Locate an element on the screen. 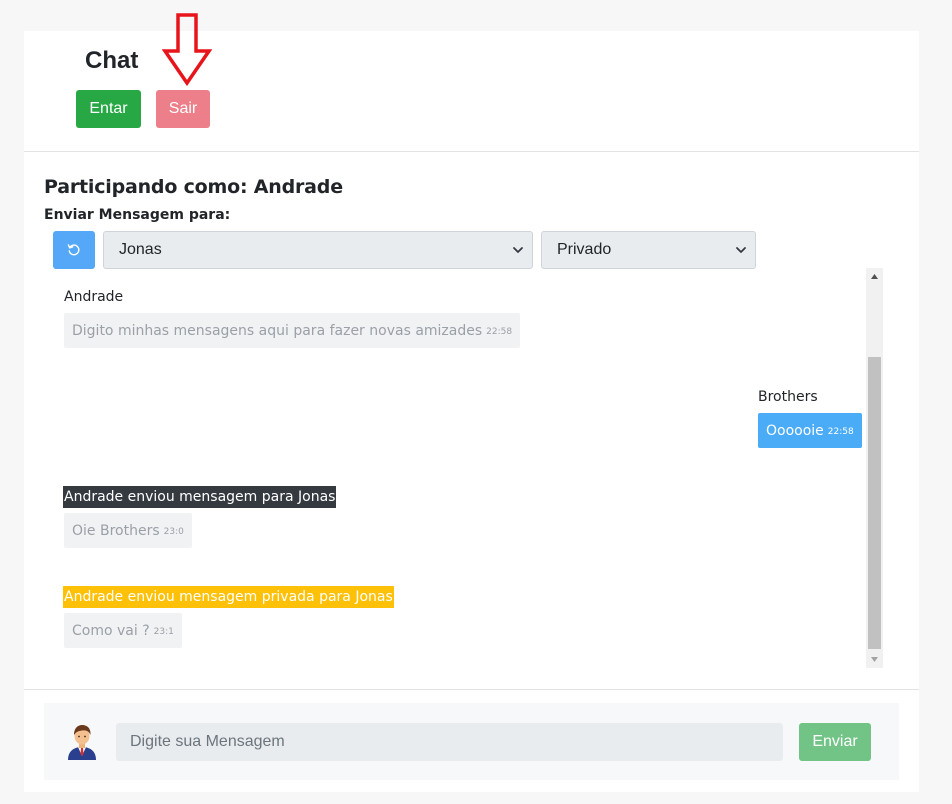  mode-select-value: Privado is located at coordinates (584, 249).